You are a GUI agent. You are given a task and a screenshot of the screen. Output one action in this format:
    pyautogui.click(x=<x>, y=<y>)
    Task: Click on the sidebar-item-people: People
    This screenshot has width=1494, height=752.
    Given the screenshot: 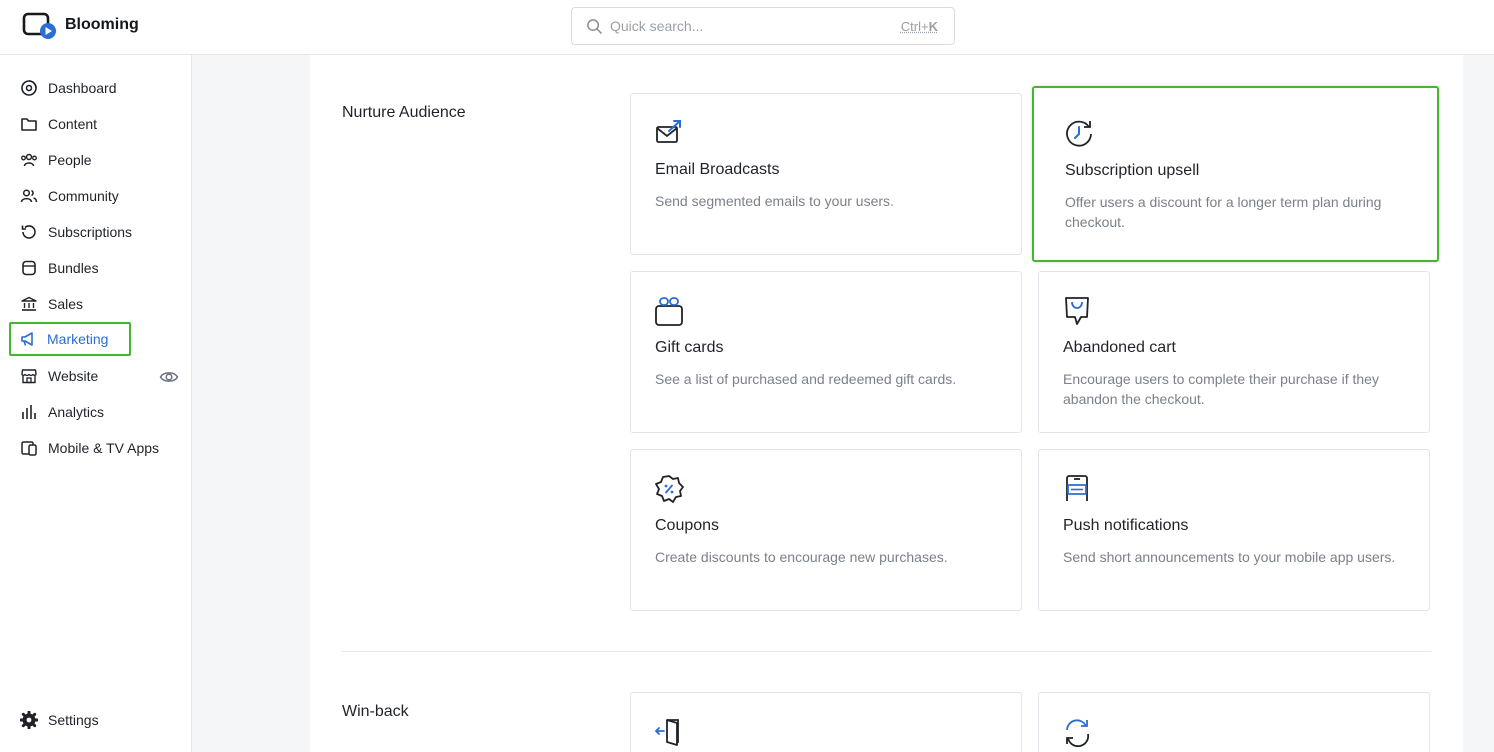 What is the action you would take?
    pyautogui.click(x=95, y=160)
    